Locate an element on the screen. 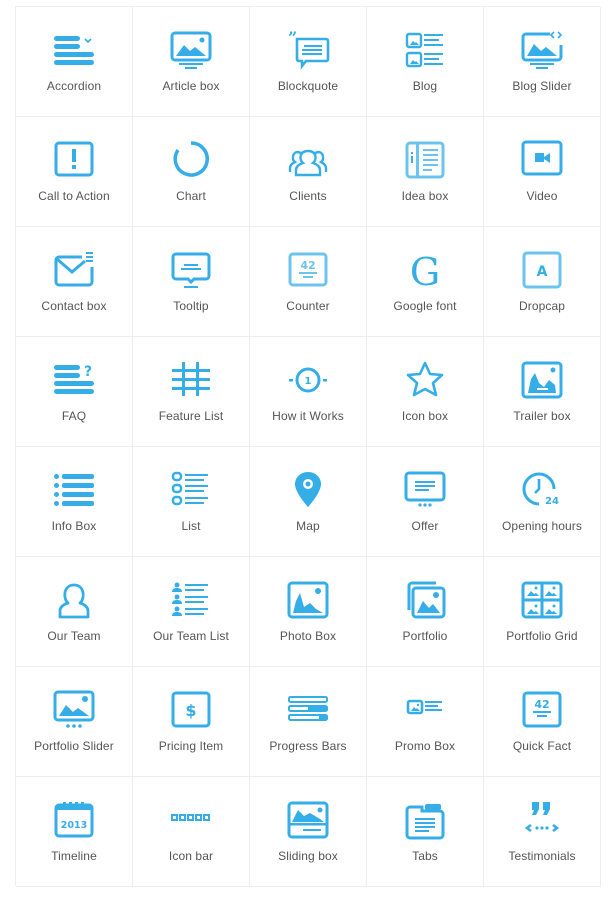  element-opening-hours: 24 Opening hours is located at coordinates (542, 502).